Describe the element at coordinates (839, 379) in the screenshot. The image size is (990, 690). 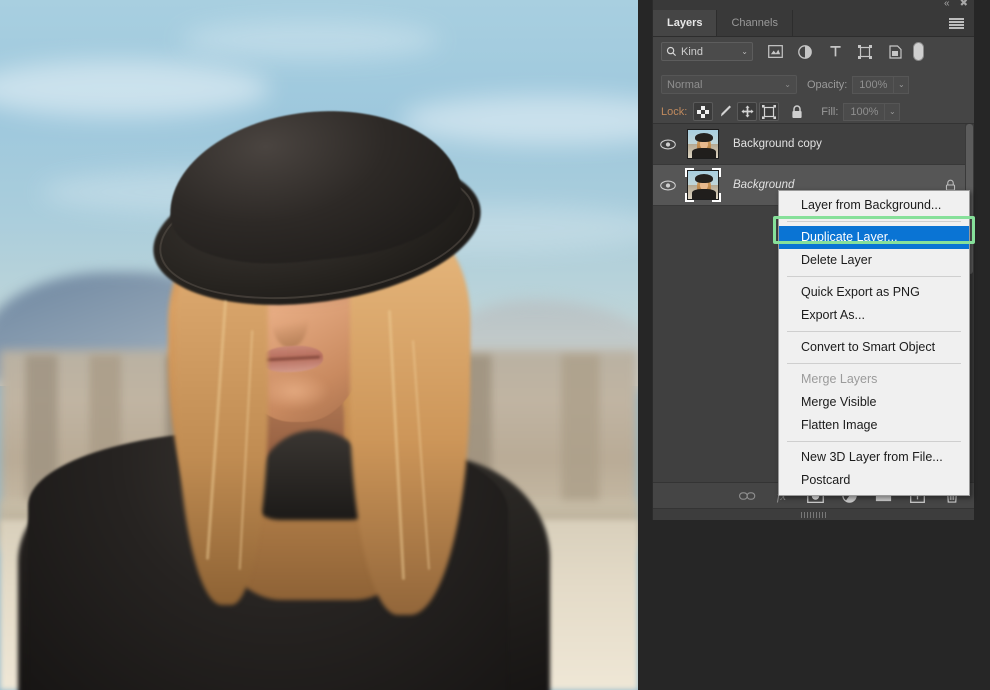
I see `menu-item-merge-layers: Merge Layers` at that location.